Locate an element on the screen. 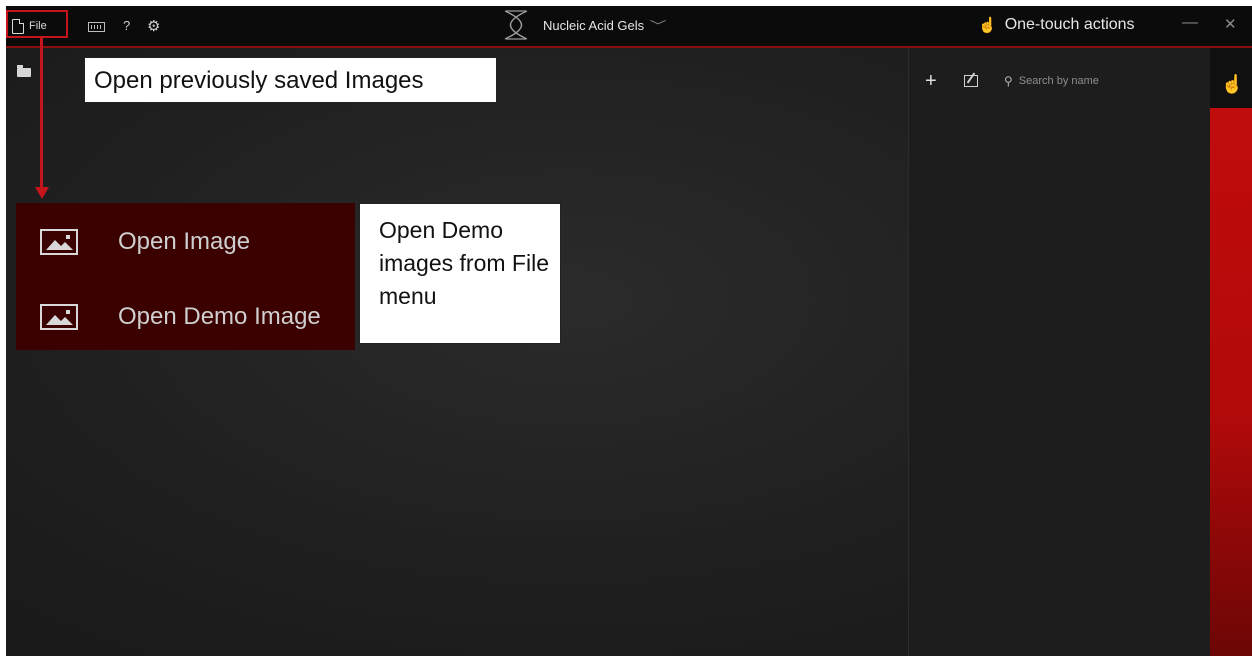 This screenshot has height=660, width=1252. search-field: ⚲ Search by name is located at coordinates (1051, 81).